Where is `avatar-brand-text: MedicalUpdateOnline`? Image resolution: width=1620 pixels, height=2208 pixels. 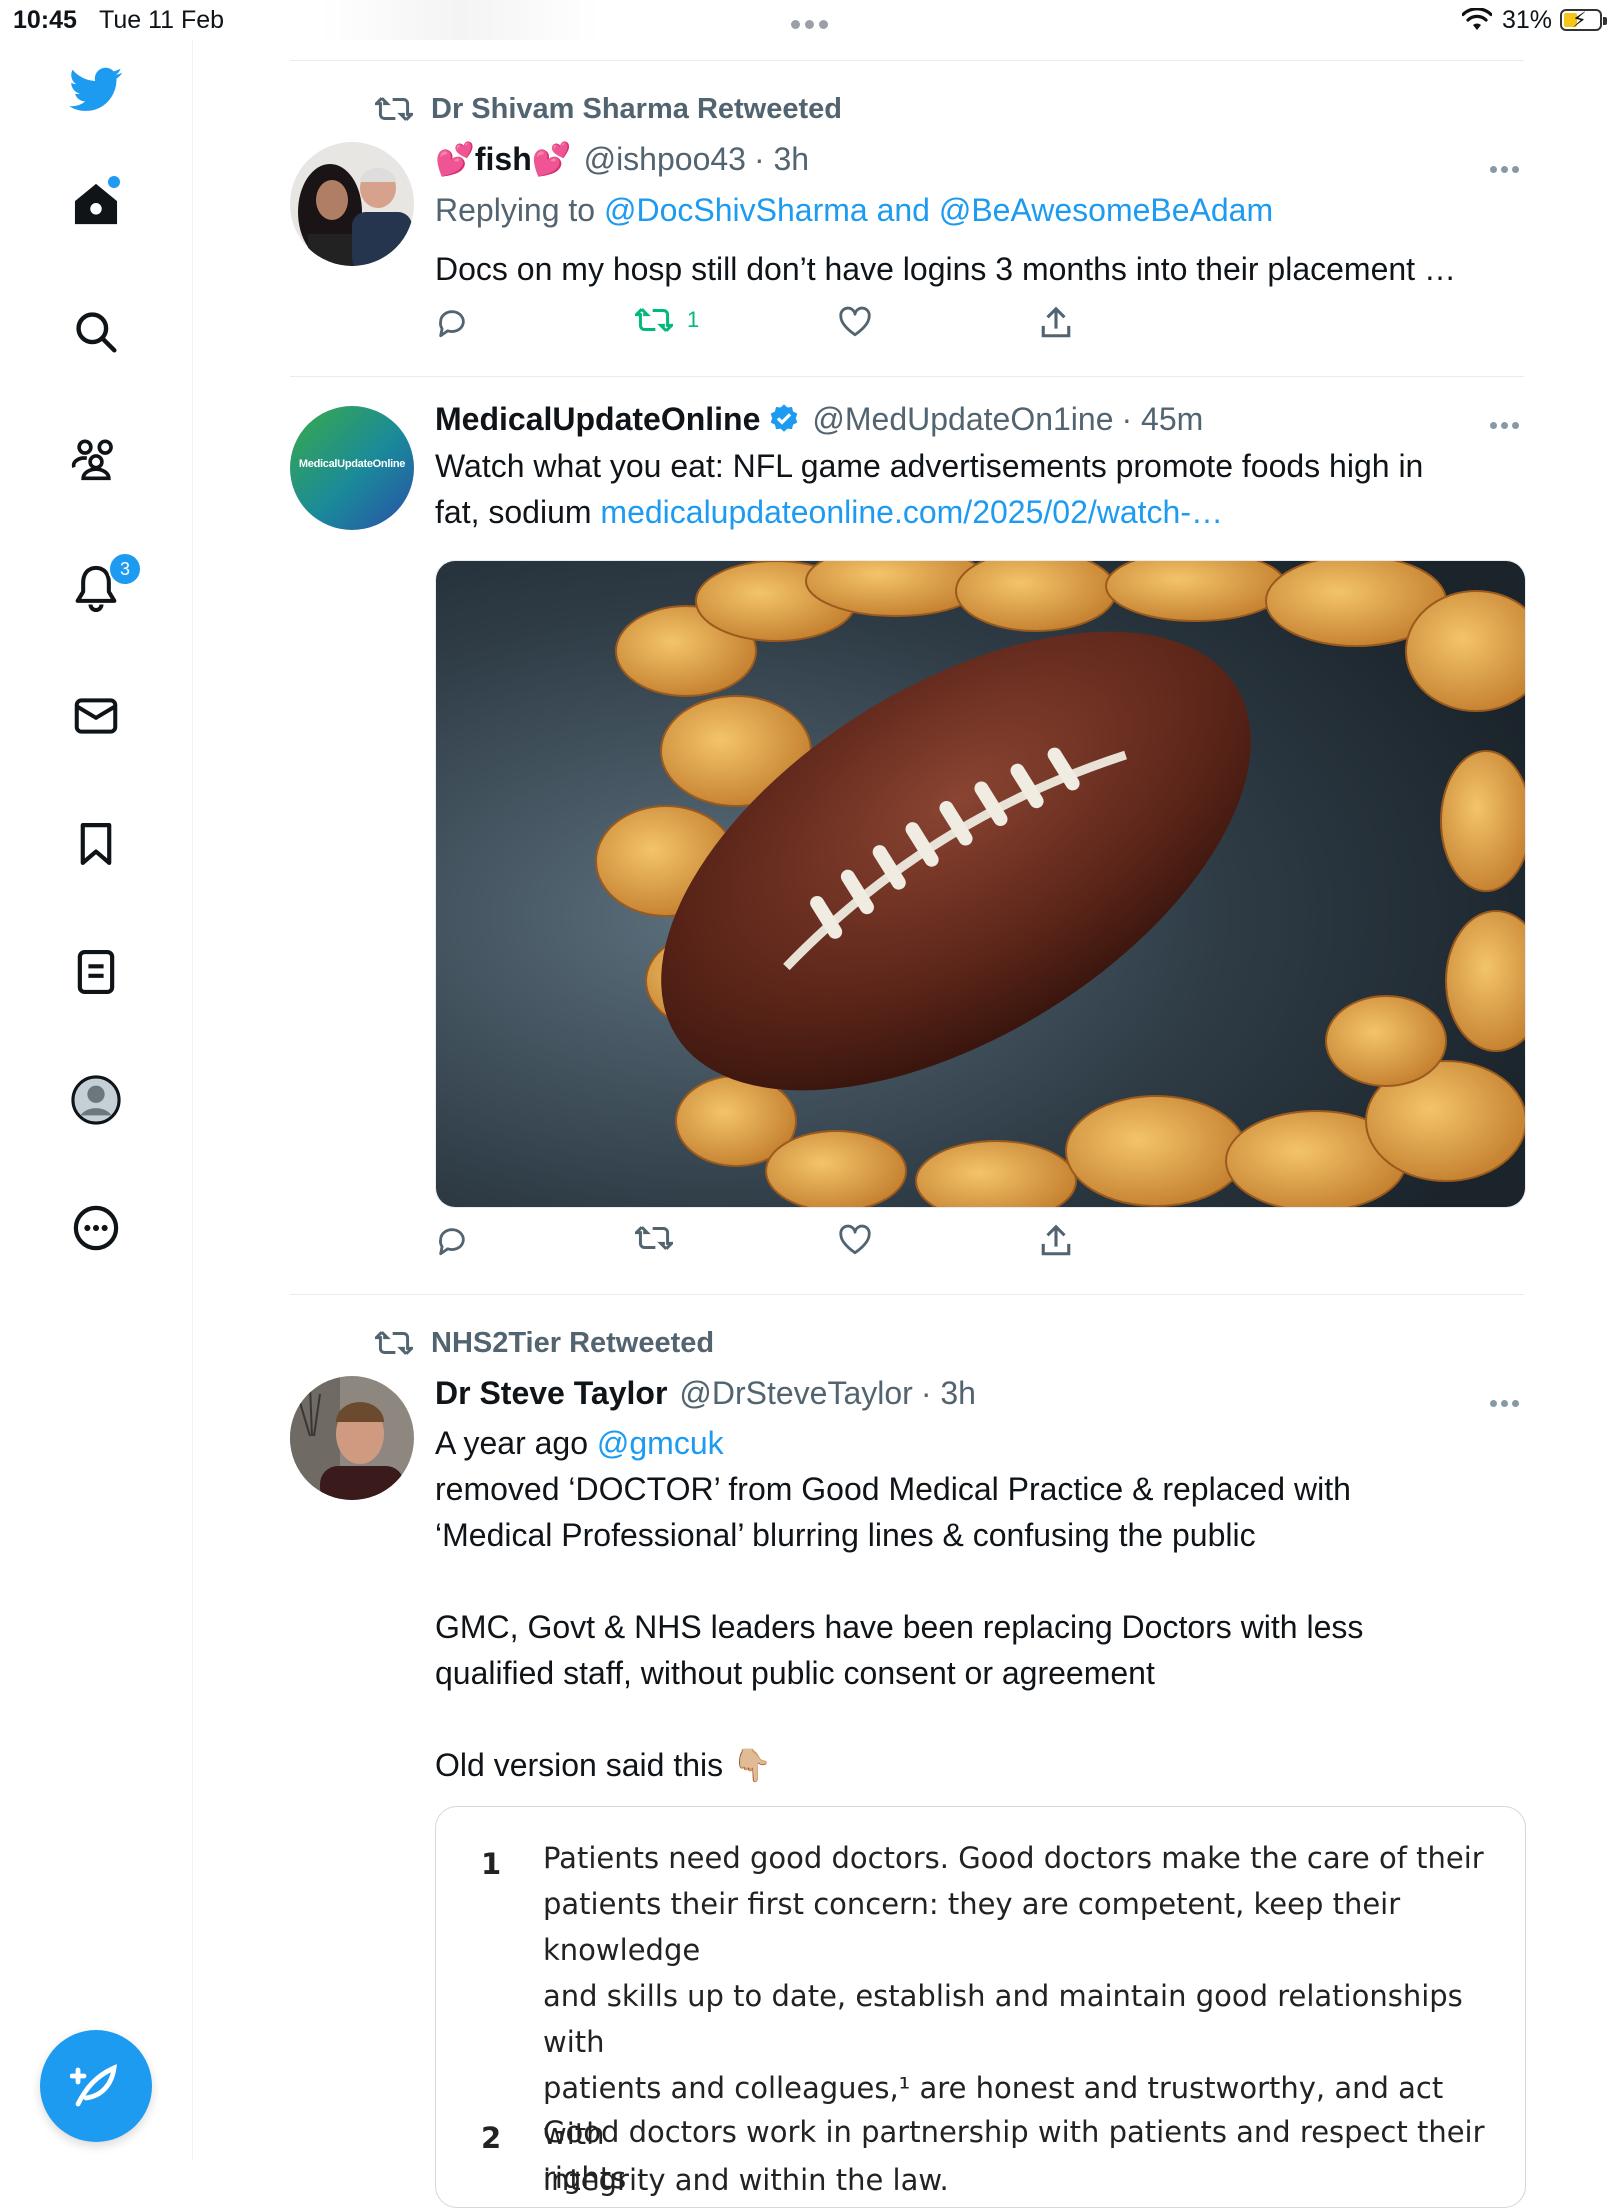
avatar-brand-text: MedicalUpdateOnline is located at coordinates (352, 464).